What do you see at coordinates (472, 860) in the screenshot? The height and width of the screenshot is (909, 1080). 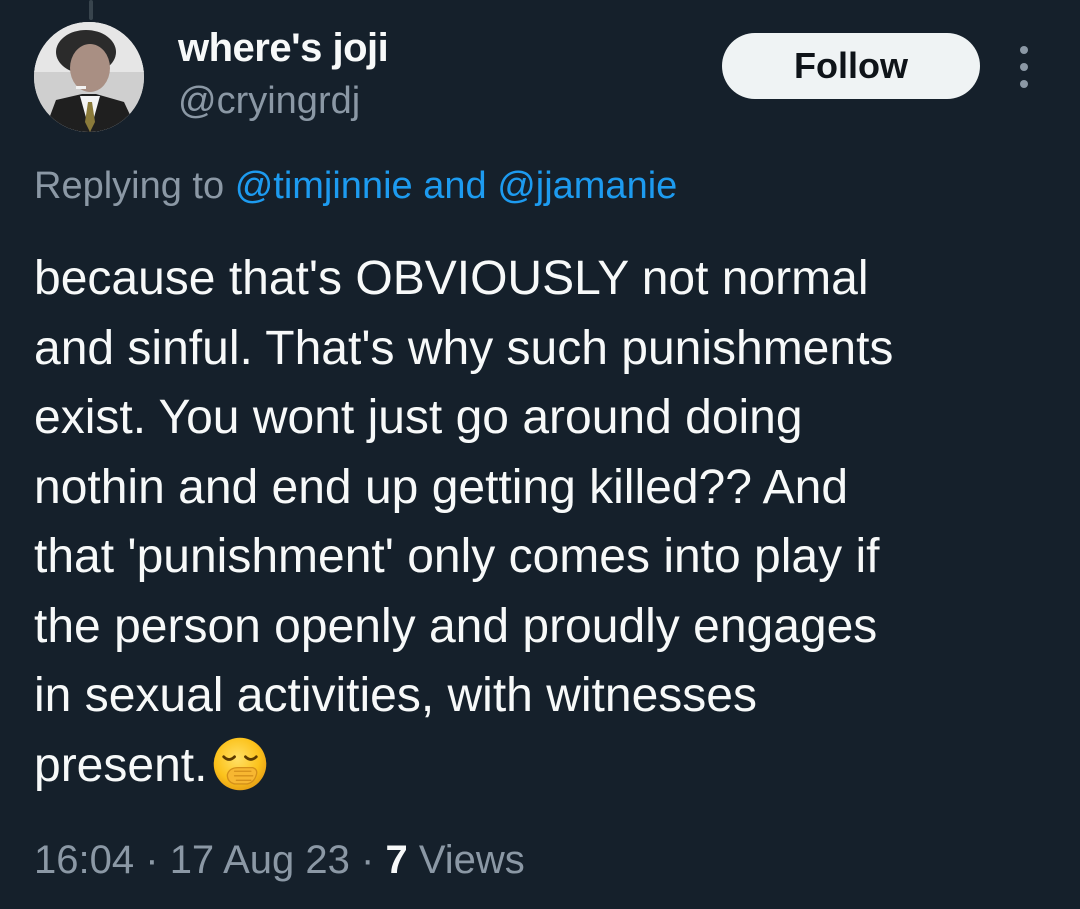 I see `views-label: Views` at bounding box center [472, 860].